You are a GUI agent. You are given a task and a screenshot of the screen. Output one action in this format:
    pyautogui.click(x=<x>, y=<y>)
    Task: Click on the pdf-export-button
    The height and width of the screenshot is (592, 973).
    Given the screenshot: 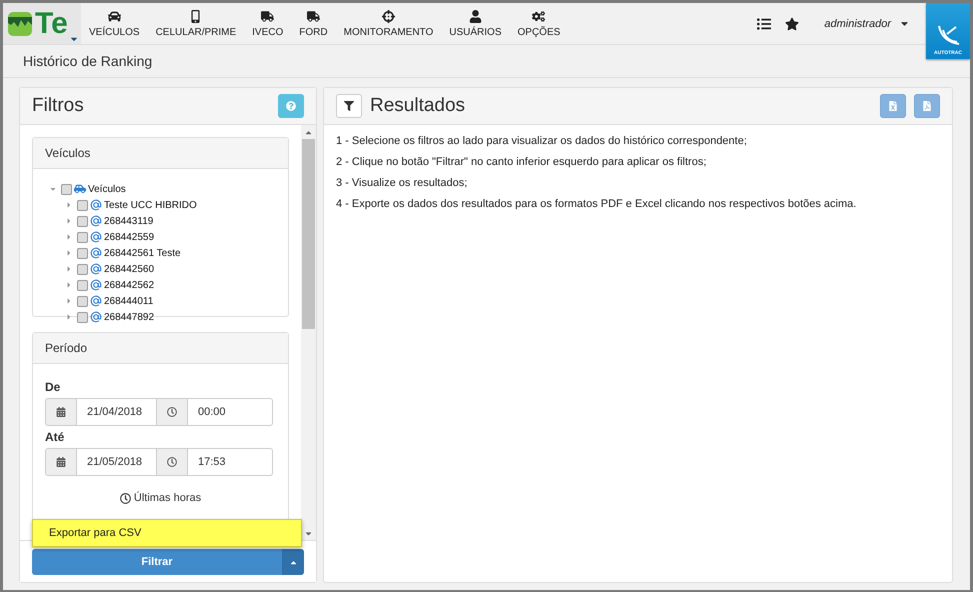 What is the action you would take?
    pyautogui.click(x=927, y=106)
    